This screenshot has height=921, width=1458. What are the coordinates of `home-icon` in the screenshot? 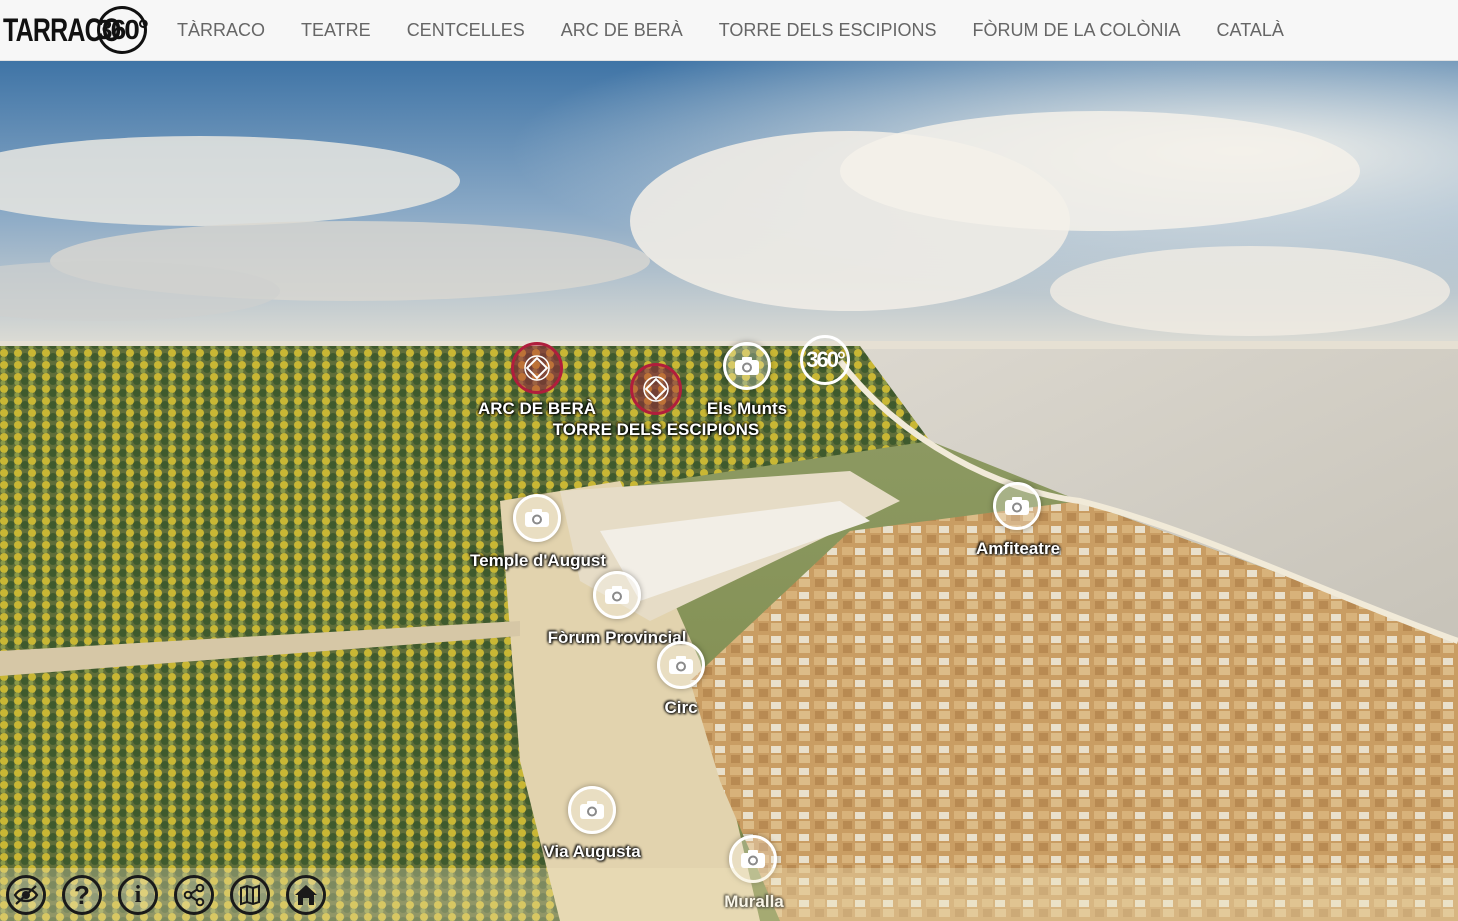 It's located at (306, 894).